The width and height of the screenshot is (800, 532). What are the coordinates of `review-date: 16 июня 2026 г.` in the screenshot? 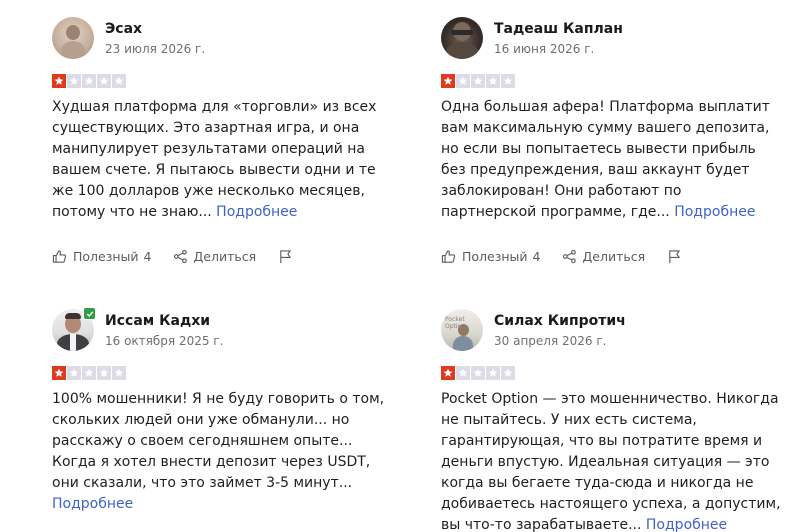 It's located at (544, 48).